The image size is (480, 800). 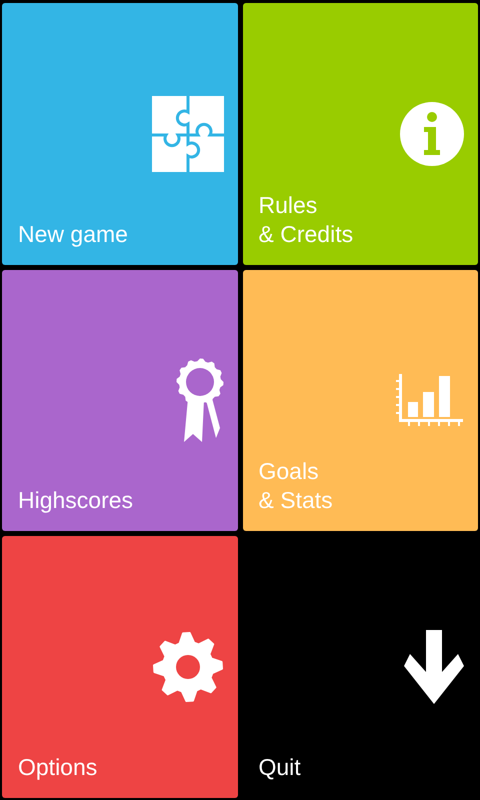 I want to click on ribbon-icon, so click(x=200, y=400).